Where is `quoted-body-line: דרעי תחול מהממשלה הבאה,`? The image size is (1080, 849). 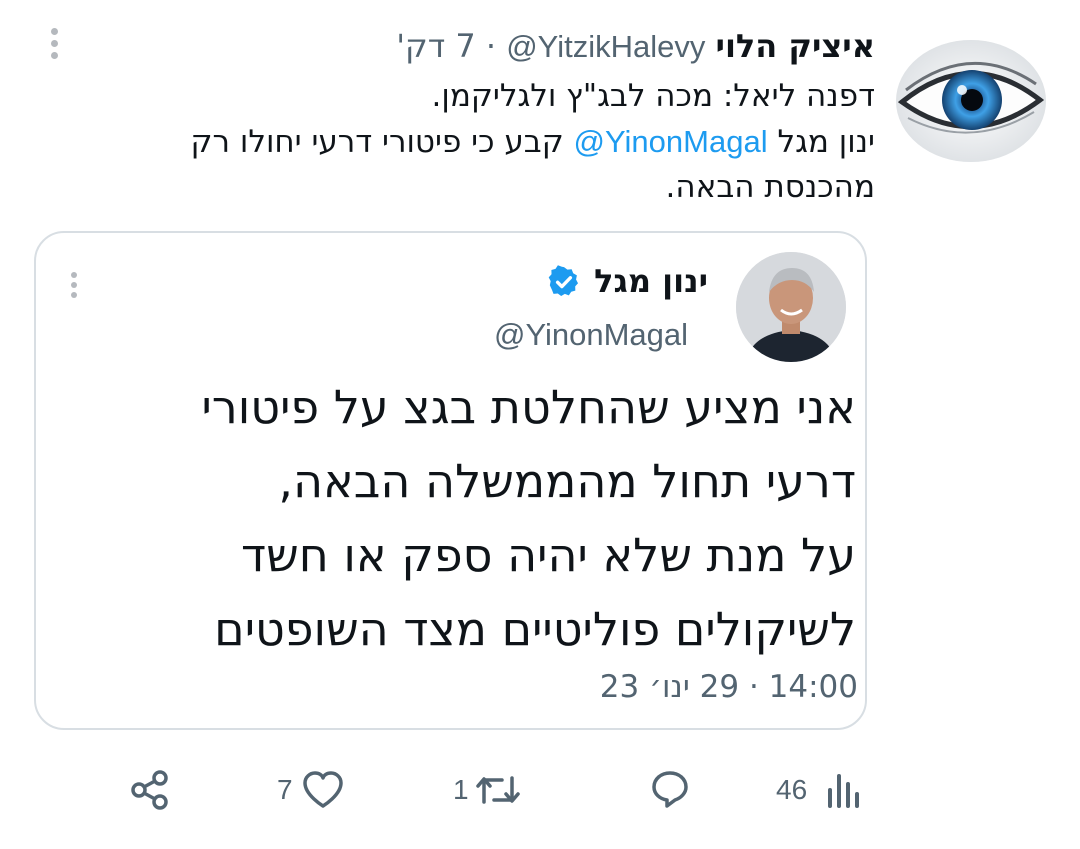
quoted-body-line: דרעי תחול מהממשלה הבאה, is located at coordinates (567, 481).